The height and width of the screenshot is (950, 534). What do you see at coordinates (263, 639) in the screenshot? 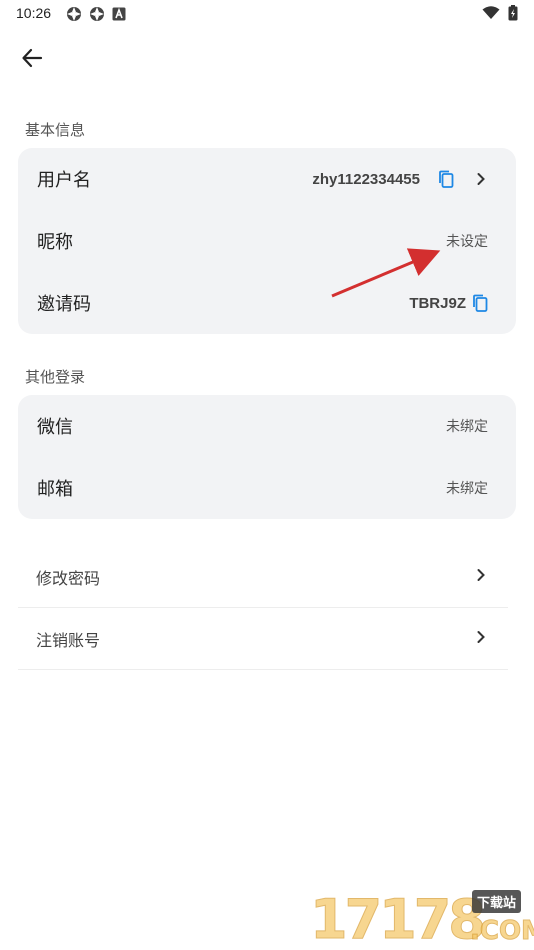
I see `delete-account-row: 注销账号` at bounding box center [263, 639].